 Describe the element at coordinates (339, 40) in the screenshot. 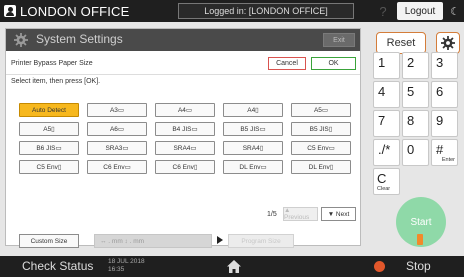

I see `exit-button: Exit` at that location.